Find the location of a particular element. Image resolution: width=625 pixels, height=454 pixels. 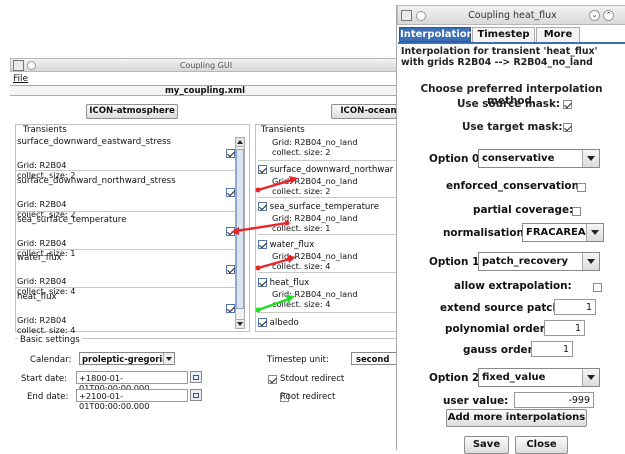

extend-source-patch-field: 1 is located at coordinates (575, 307).